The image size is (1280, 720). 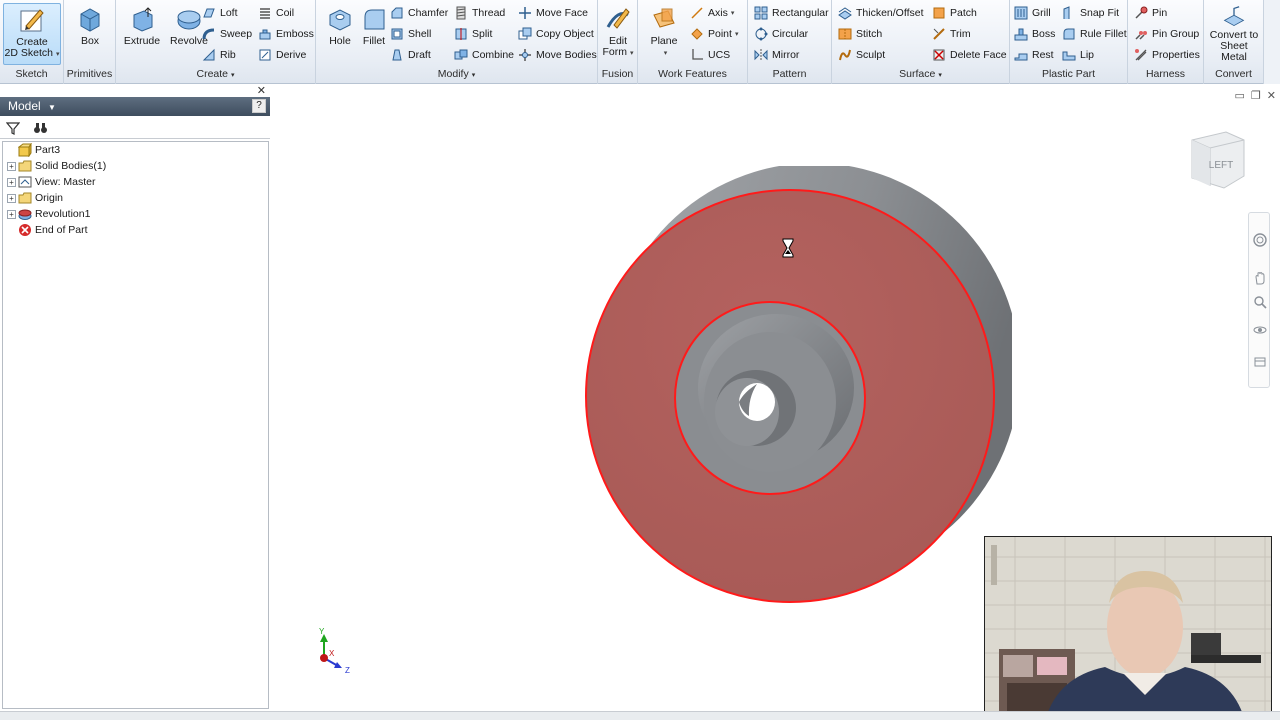 I want to click on mirror-button: Mirror, so click(x=776, y=55).